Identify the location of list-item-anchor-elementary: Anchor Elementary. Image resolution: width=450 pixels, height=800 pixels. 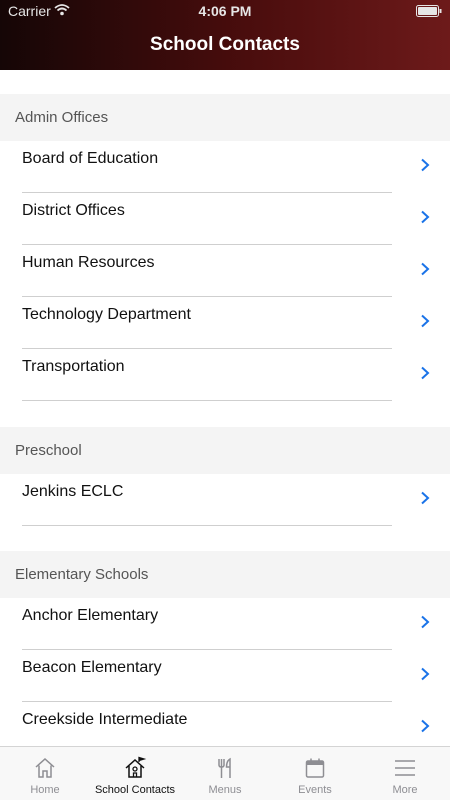
(225, 624).